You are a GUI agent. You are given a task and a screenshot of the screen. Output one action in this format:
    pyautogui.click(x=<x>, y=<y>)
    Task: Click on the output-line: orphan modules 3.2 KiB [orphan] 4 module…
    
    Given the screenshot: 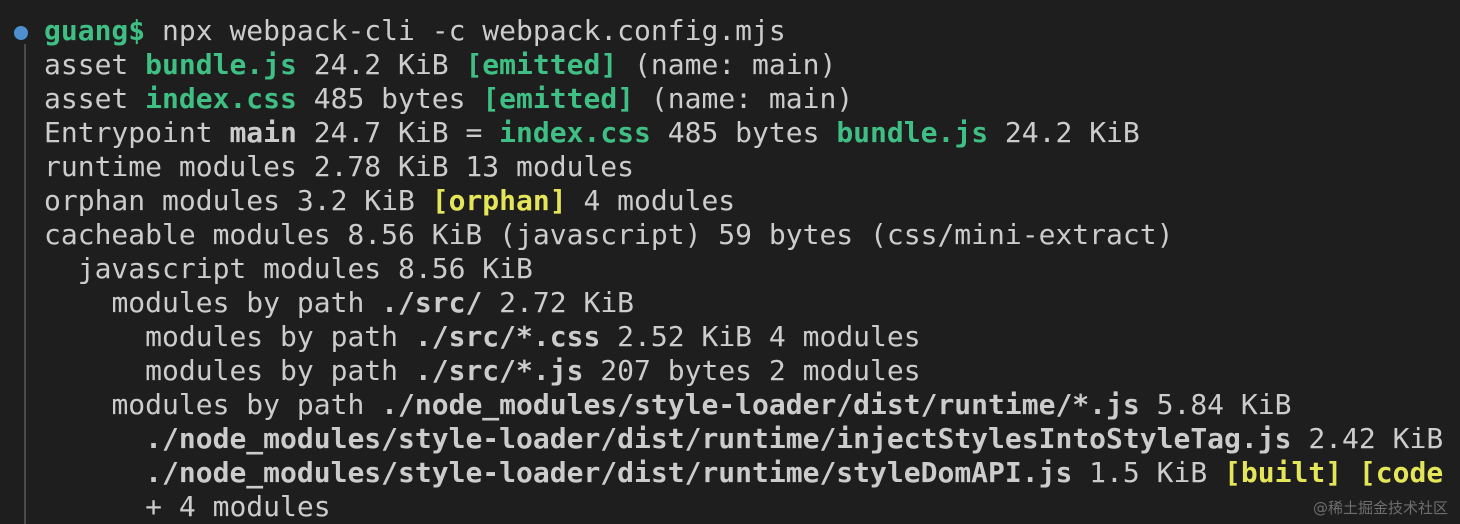 What is the action you would take?
    pyautogui.click(x=752, y=201)
    